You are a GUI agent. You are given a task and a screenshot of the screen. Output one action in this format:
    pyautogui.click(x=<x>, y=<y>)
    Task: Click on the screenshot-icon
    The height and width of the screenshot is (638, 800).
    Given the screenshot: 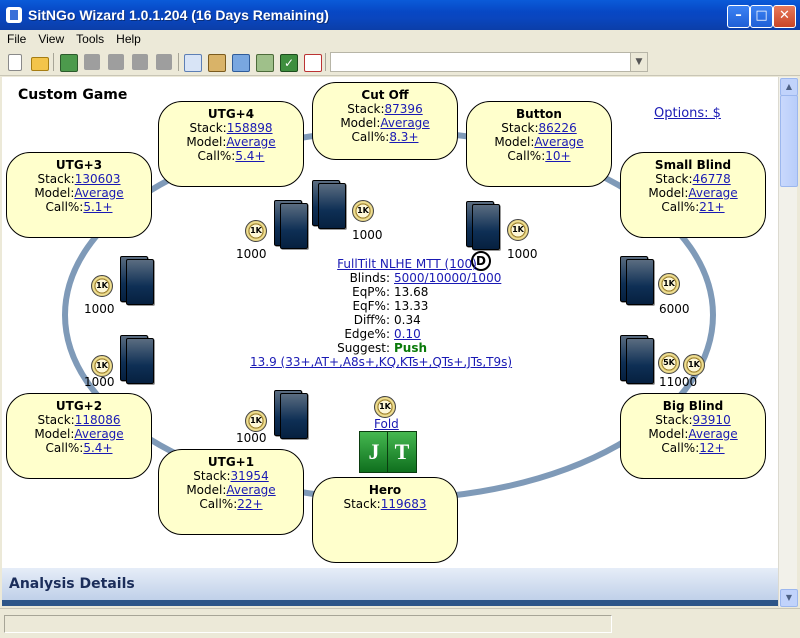 What is the action you would take?
    pyautogui.click(x=241, y=63)
    